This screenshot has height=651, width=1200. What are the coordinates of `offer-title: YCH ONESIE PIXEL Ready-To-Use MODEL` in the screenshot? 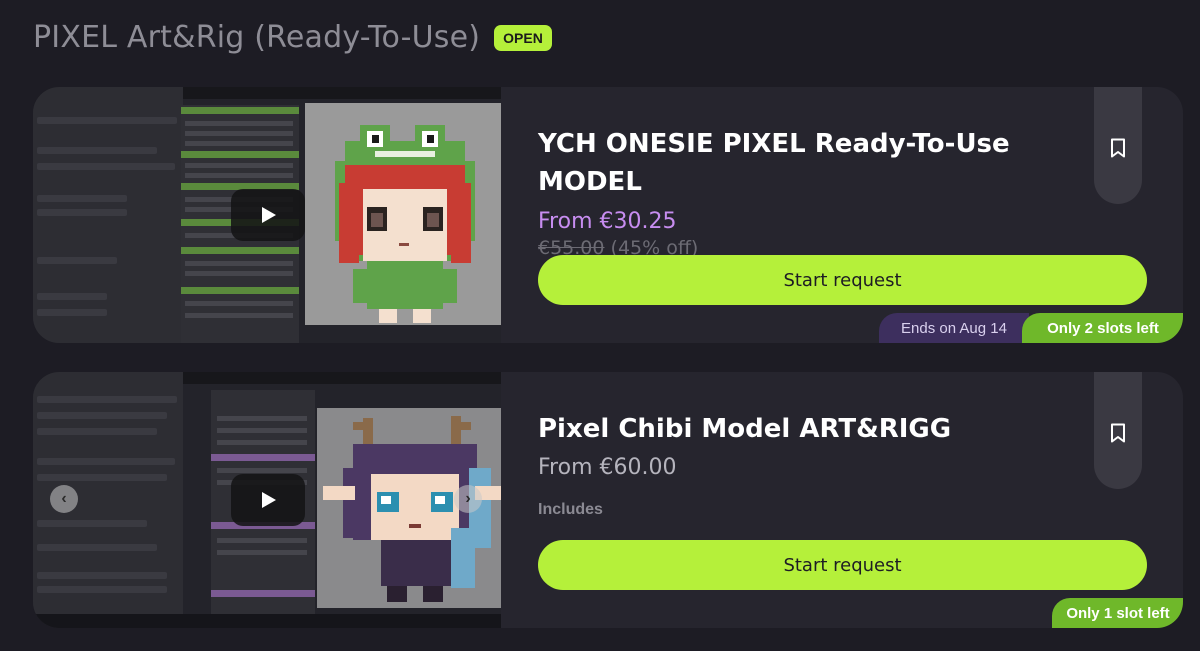 It's located at (778, 163).